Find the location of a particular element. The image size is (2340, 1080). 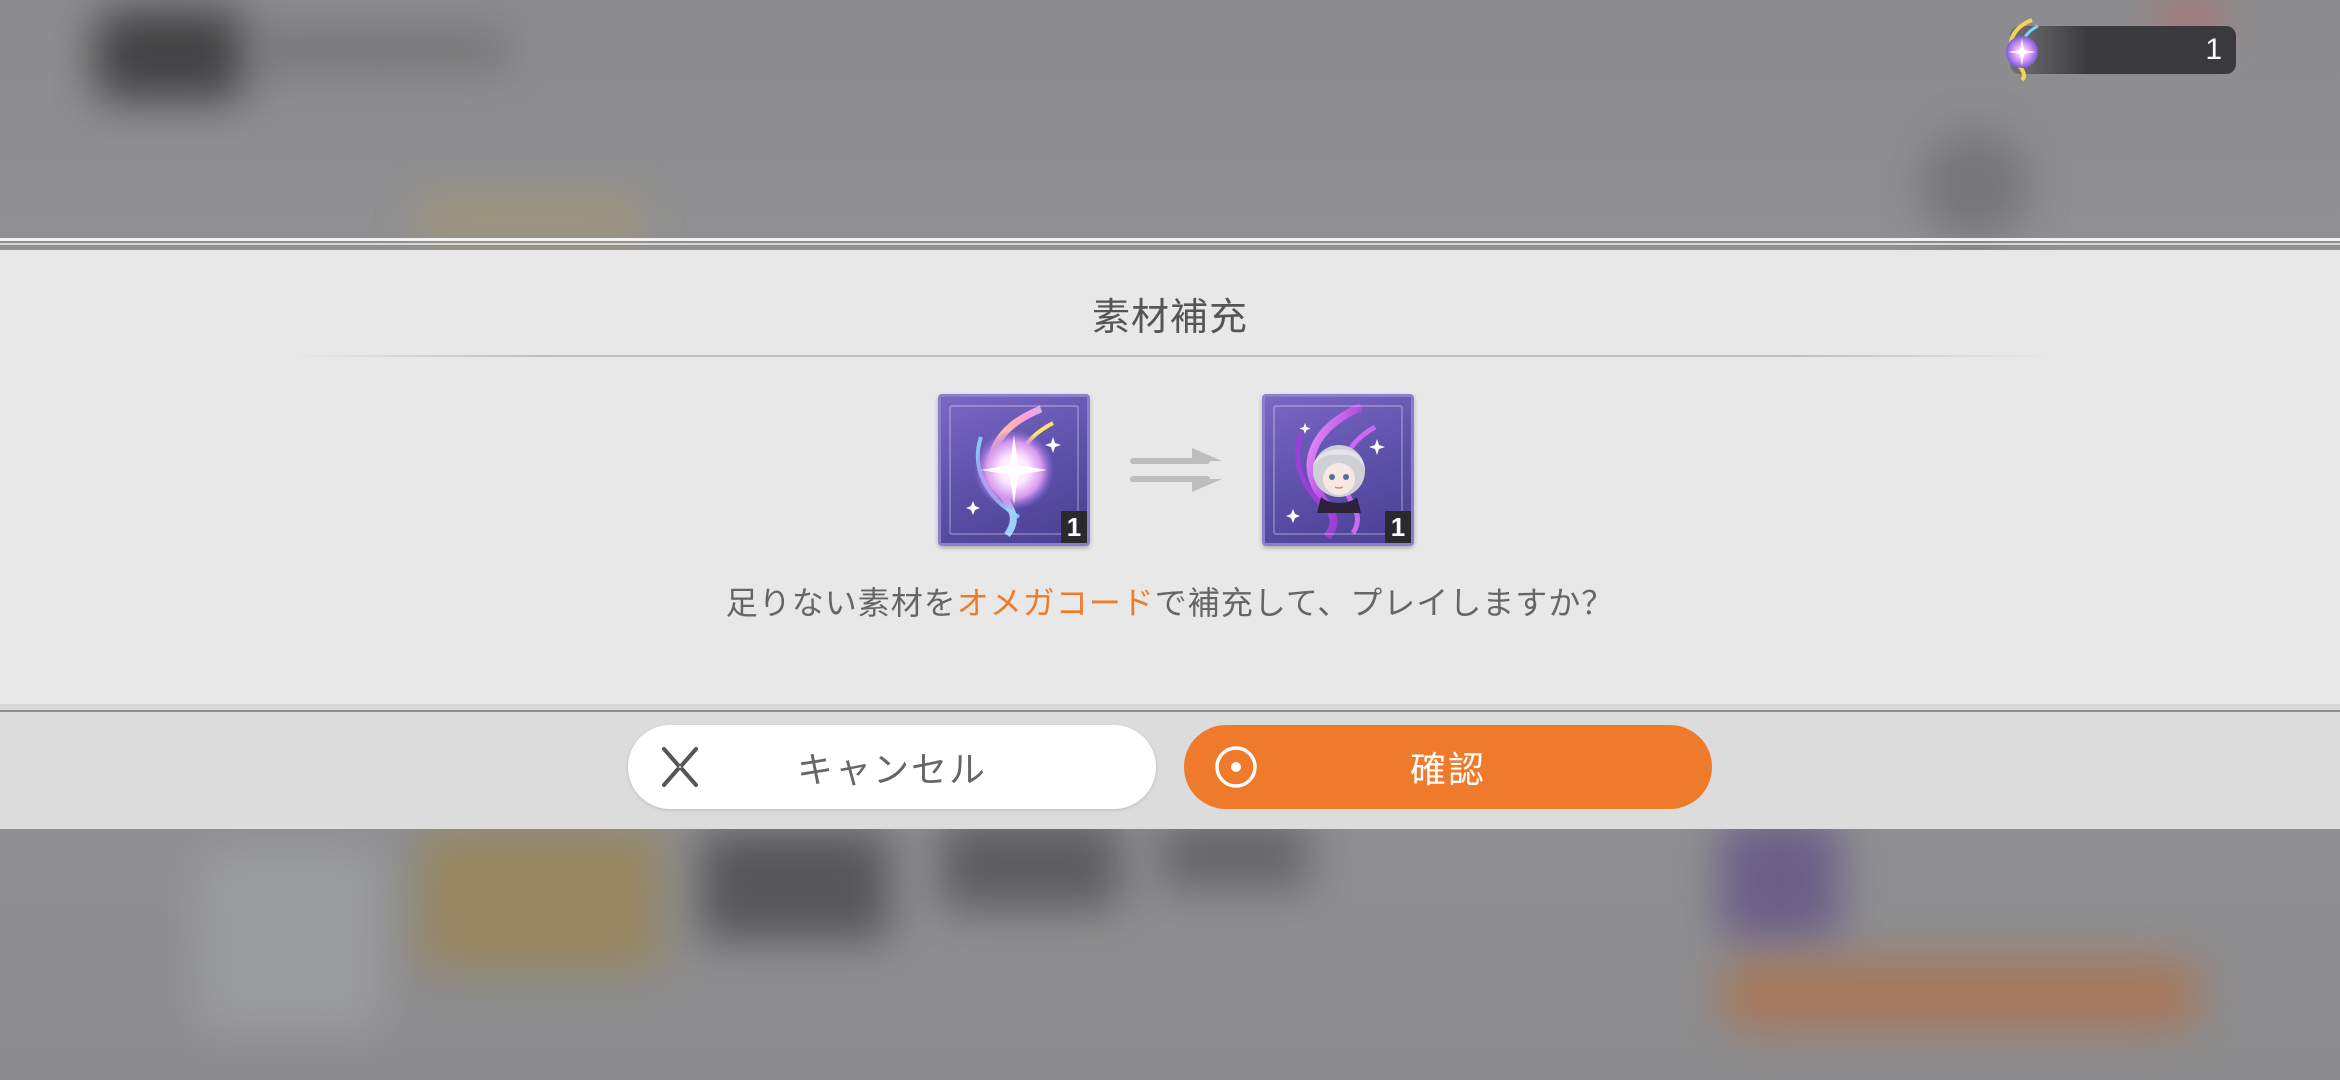

confirm-button: 確認 is located at coordinates (1448, 767).